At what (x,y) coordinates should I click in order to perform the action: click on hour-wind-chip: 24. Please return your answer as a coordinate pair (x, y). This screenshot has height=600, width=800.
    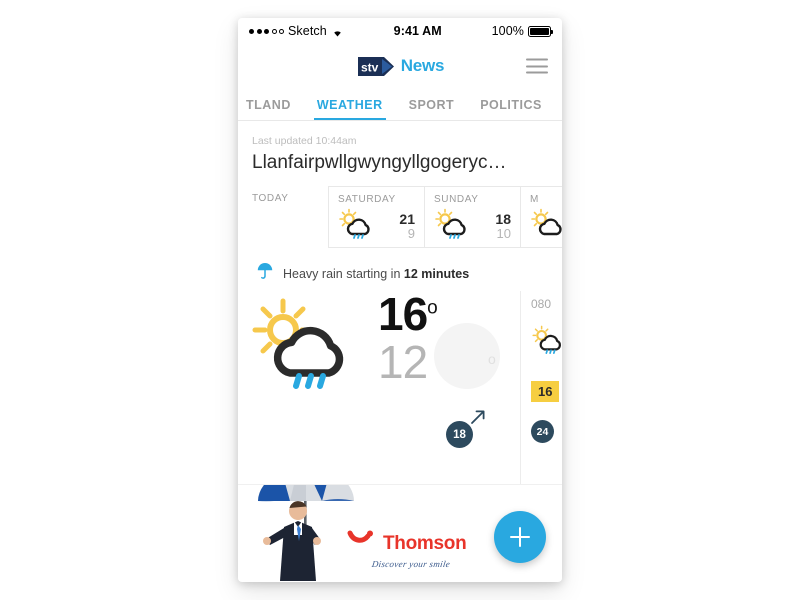
    Looking at the image, I should click on (542, 431).